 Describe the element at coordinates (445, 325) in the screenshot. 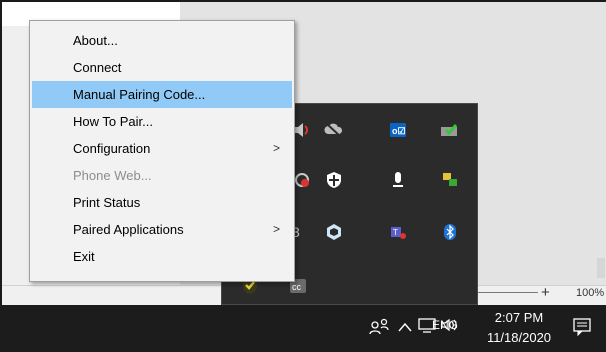

I see `language-indicator: ENG` at that location.